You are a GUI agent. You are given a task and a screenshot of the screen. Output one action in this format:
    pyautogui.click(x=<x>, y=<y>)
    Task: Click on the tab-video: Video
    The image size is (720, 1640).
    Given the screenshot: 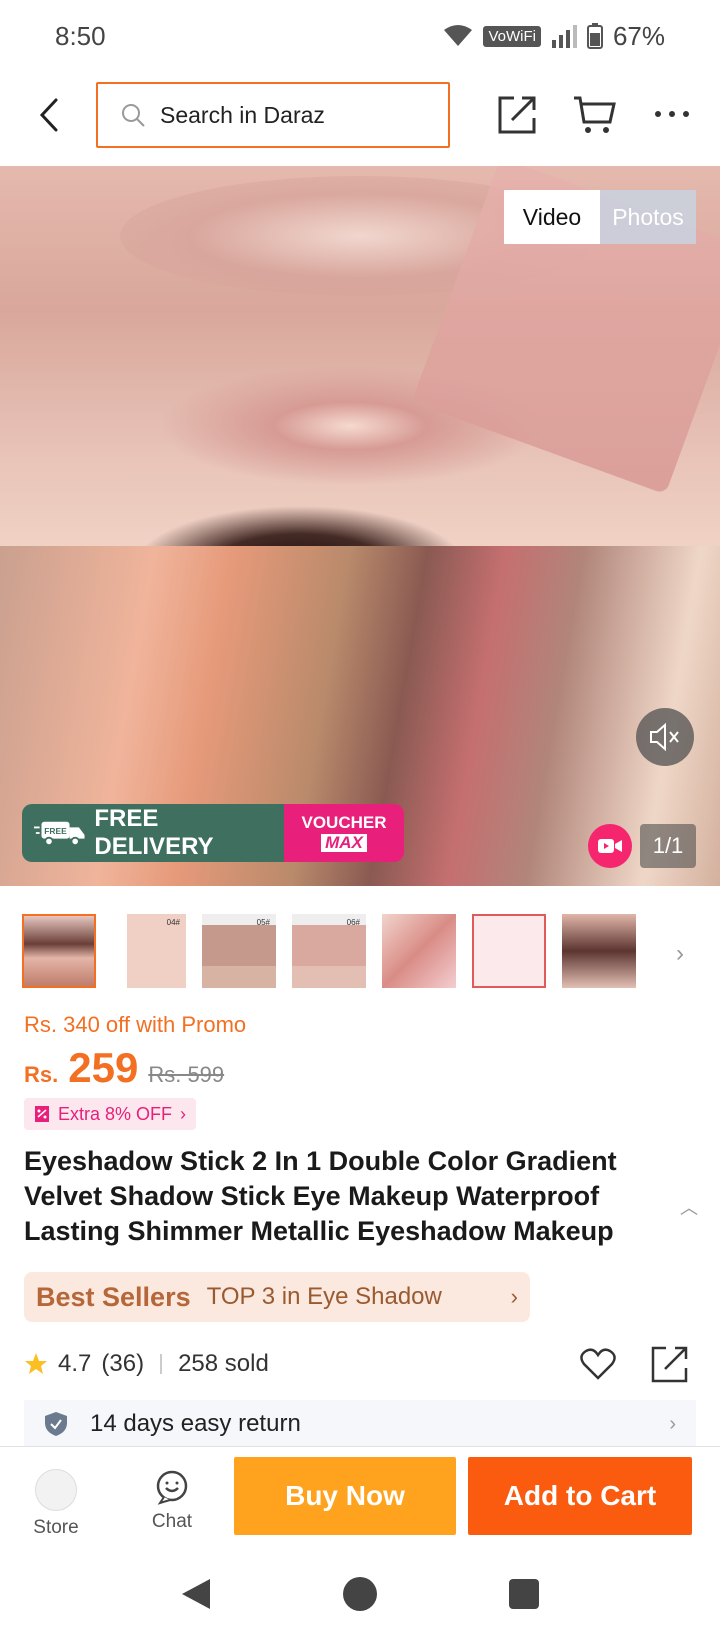 What is the action you would take?
    pyautogui.click(x=552, y=217)
    